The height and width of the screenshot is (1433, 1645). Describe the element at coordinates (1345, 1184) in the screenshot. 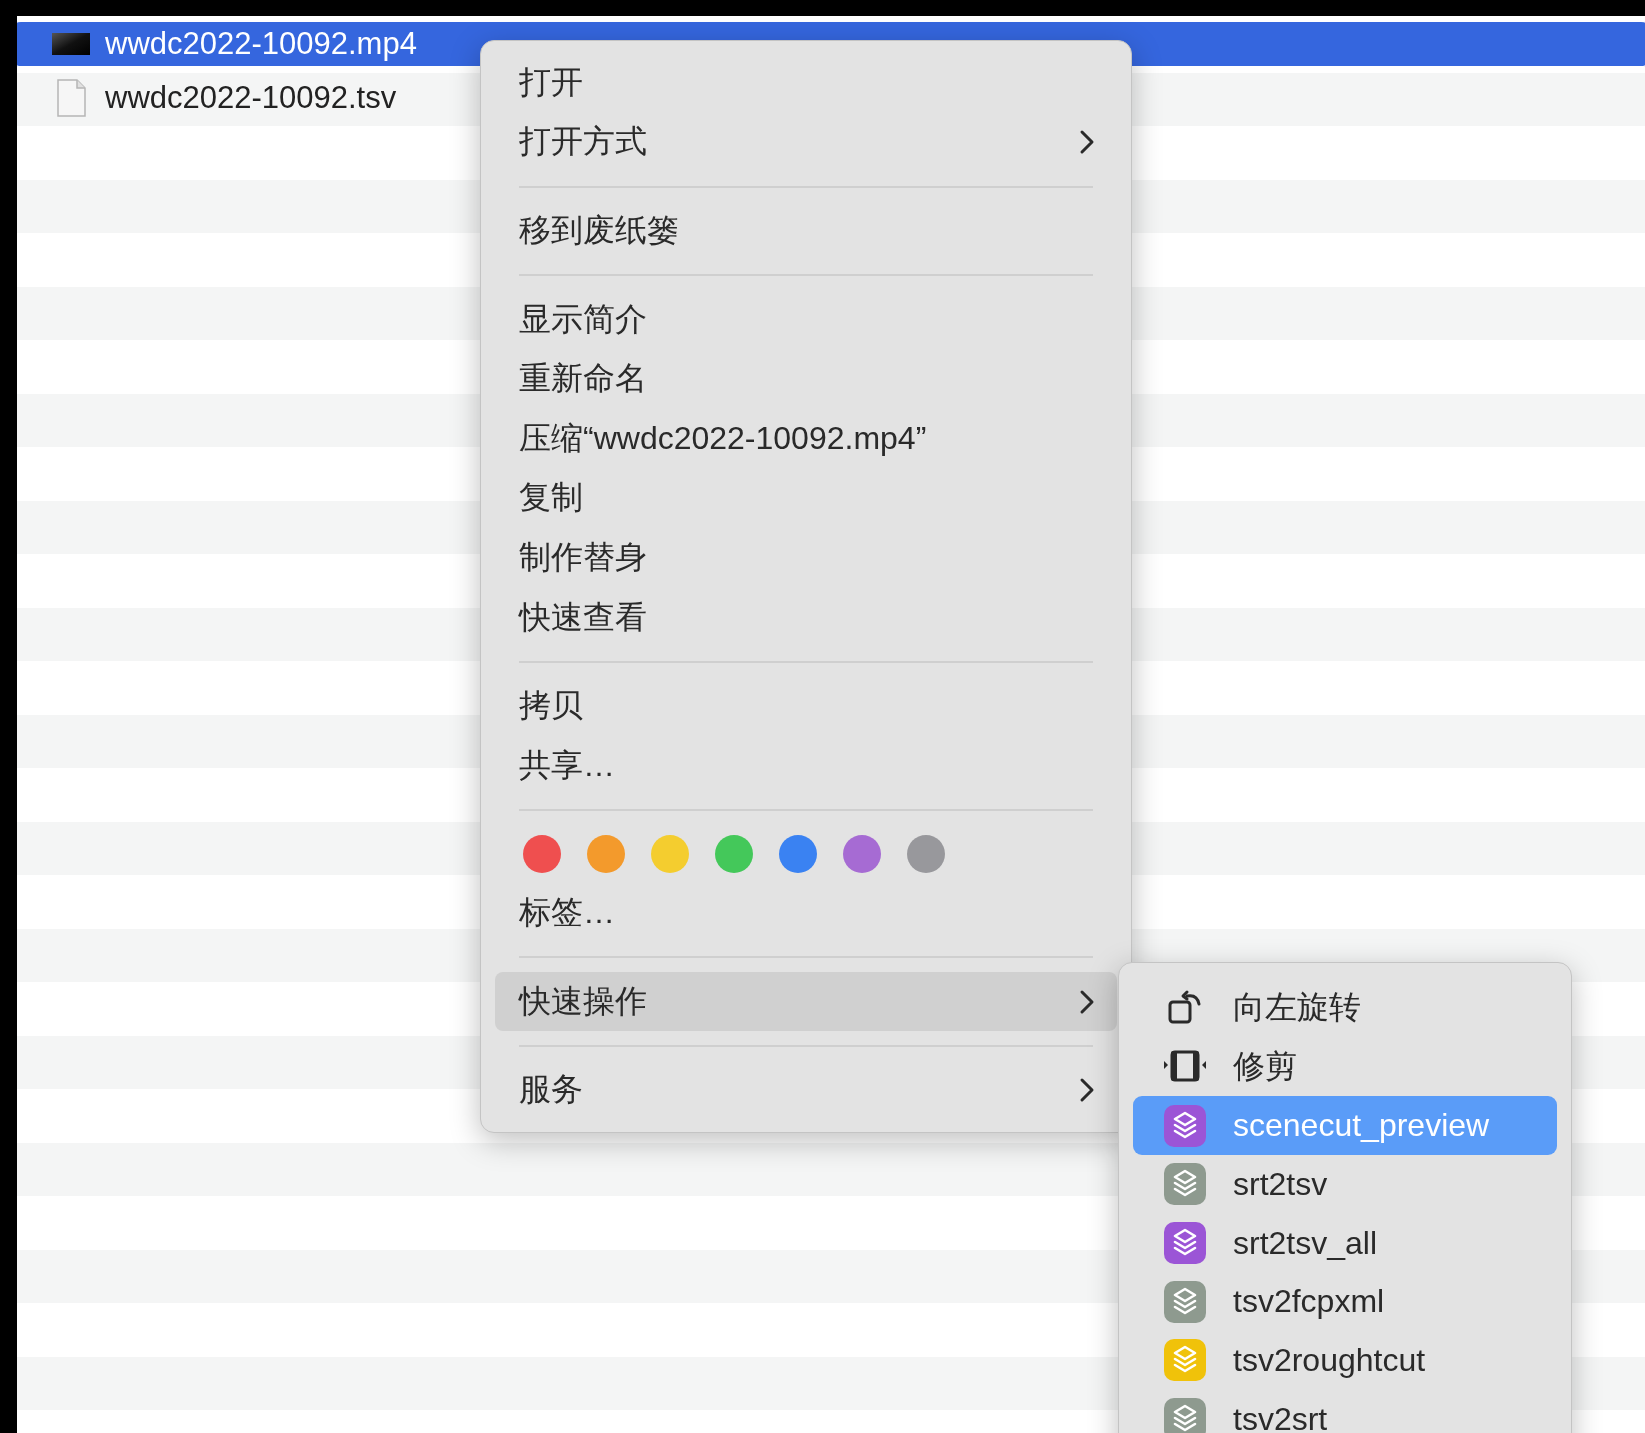

I see `menu-item: srt2tsv` at that location.